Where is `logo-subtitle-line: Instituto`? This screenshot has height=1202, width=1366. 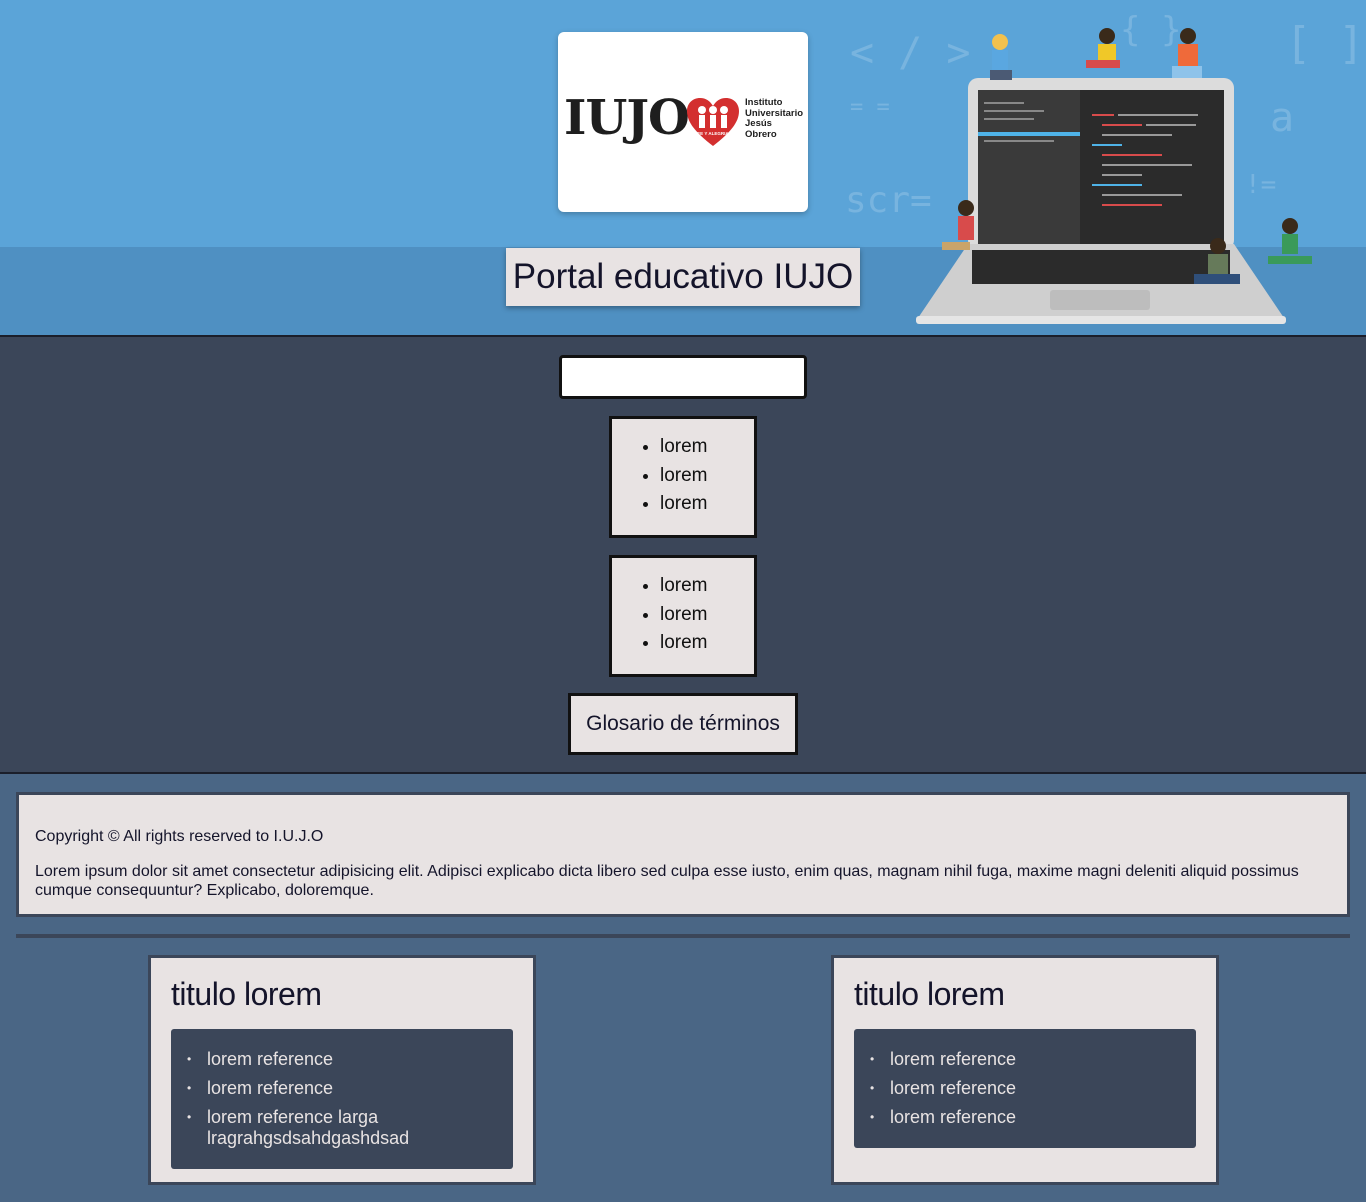 logo-subtitle-line: Instituto is located at coordinates (764, 102).